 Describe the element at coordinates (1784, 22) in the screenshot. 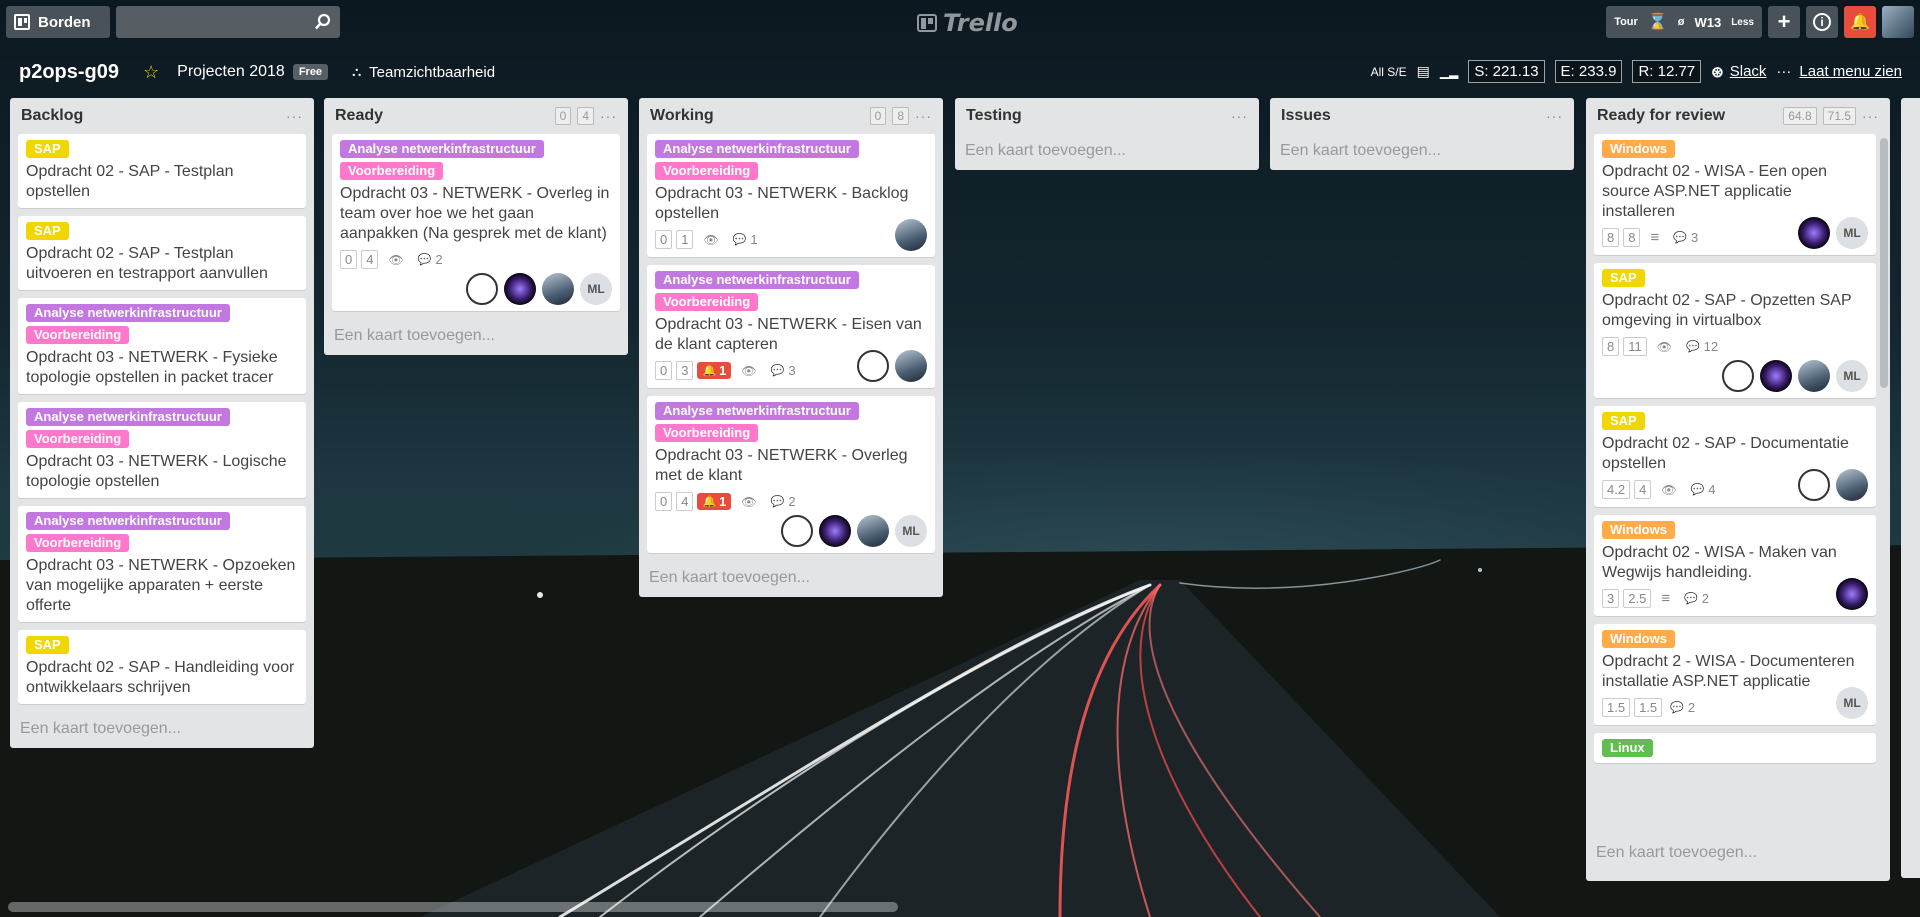

I see `add-button: +` at that location.